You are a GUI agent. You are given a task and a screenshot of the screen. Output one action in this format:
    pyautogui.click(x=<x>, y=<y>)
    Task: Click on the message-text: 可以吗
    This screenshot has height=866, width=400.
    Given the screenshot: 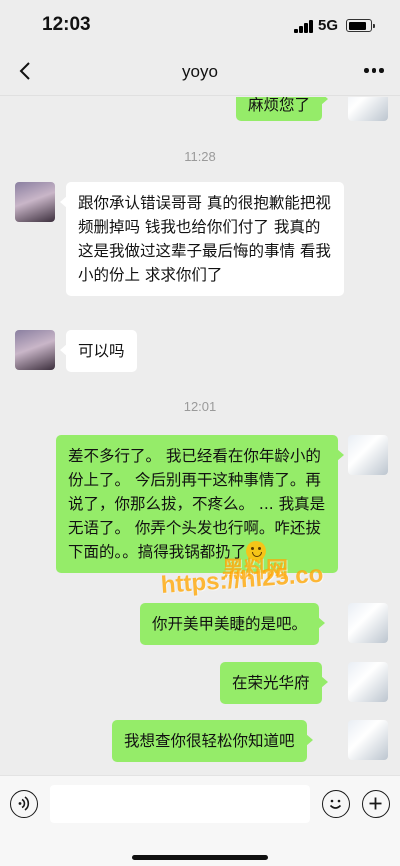 What is the action you would take?
    pyautogui.click(x=101, y=351)
    